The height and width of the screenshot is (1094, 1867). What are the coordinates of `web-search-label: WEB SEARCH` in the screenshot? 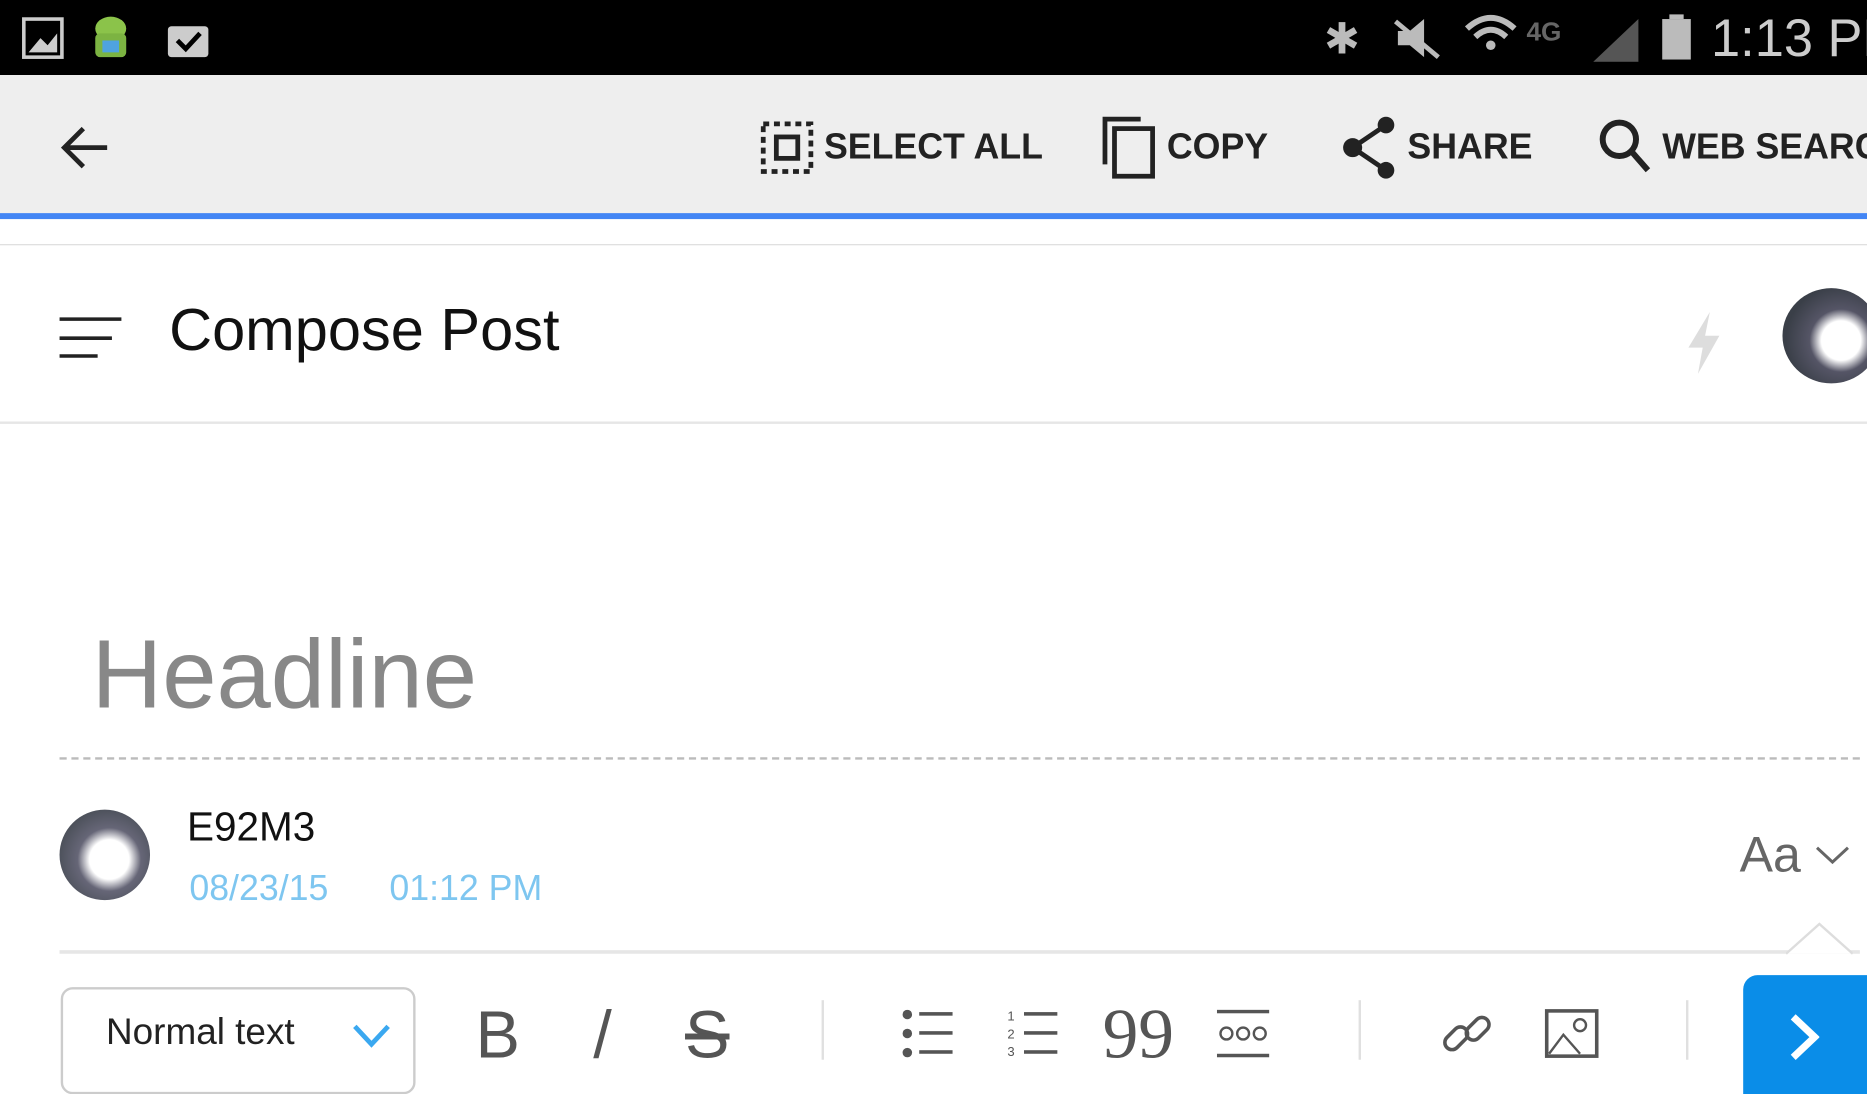 It's located at (1764, 147).